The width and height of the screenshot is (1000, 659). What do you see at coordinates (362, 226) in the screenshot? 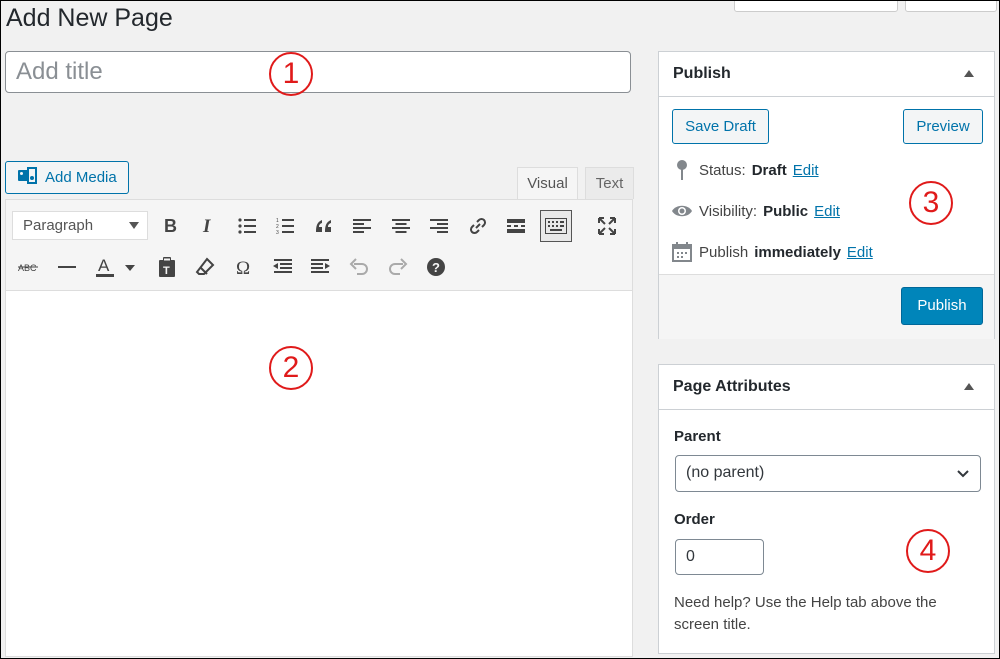
I see `align-left-icon` at bounding box center [362, 226].